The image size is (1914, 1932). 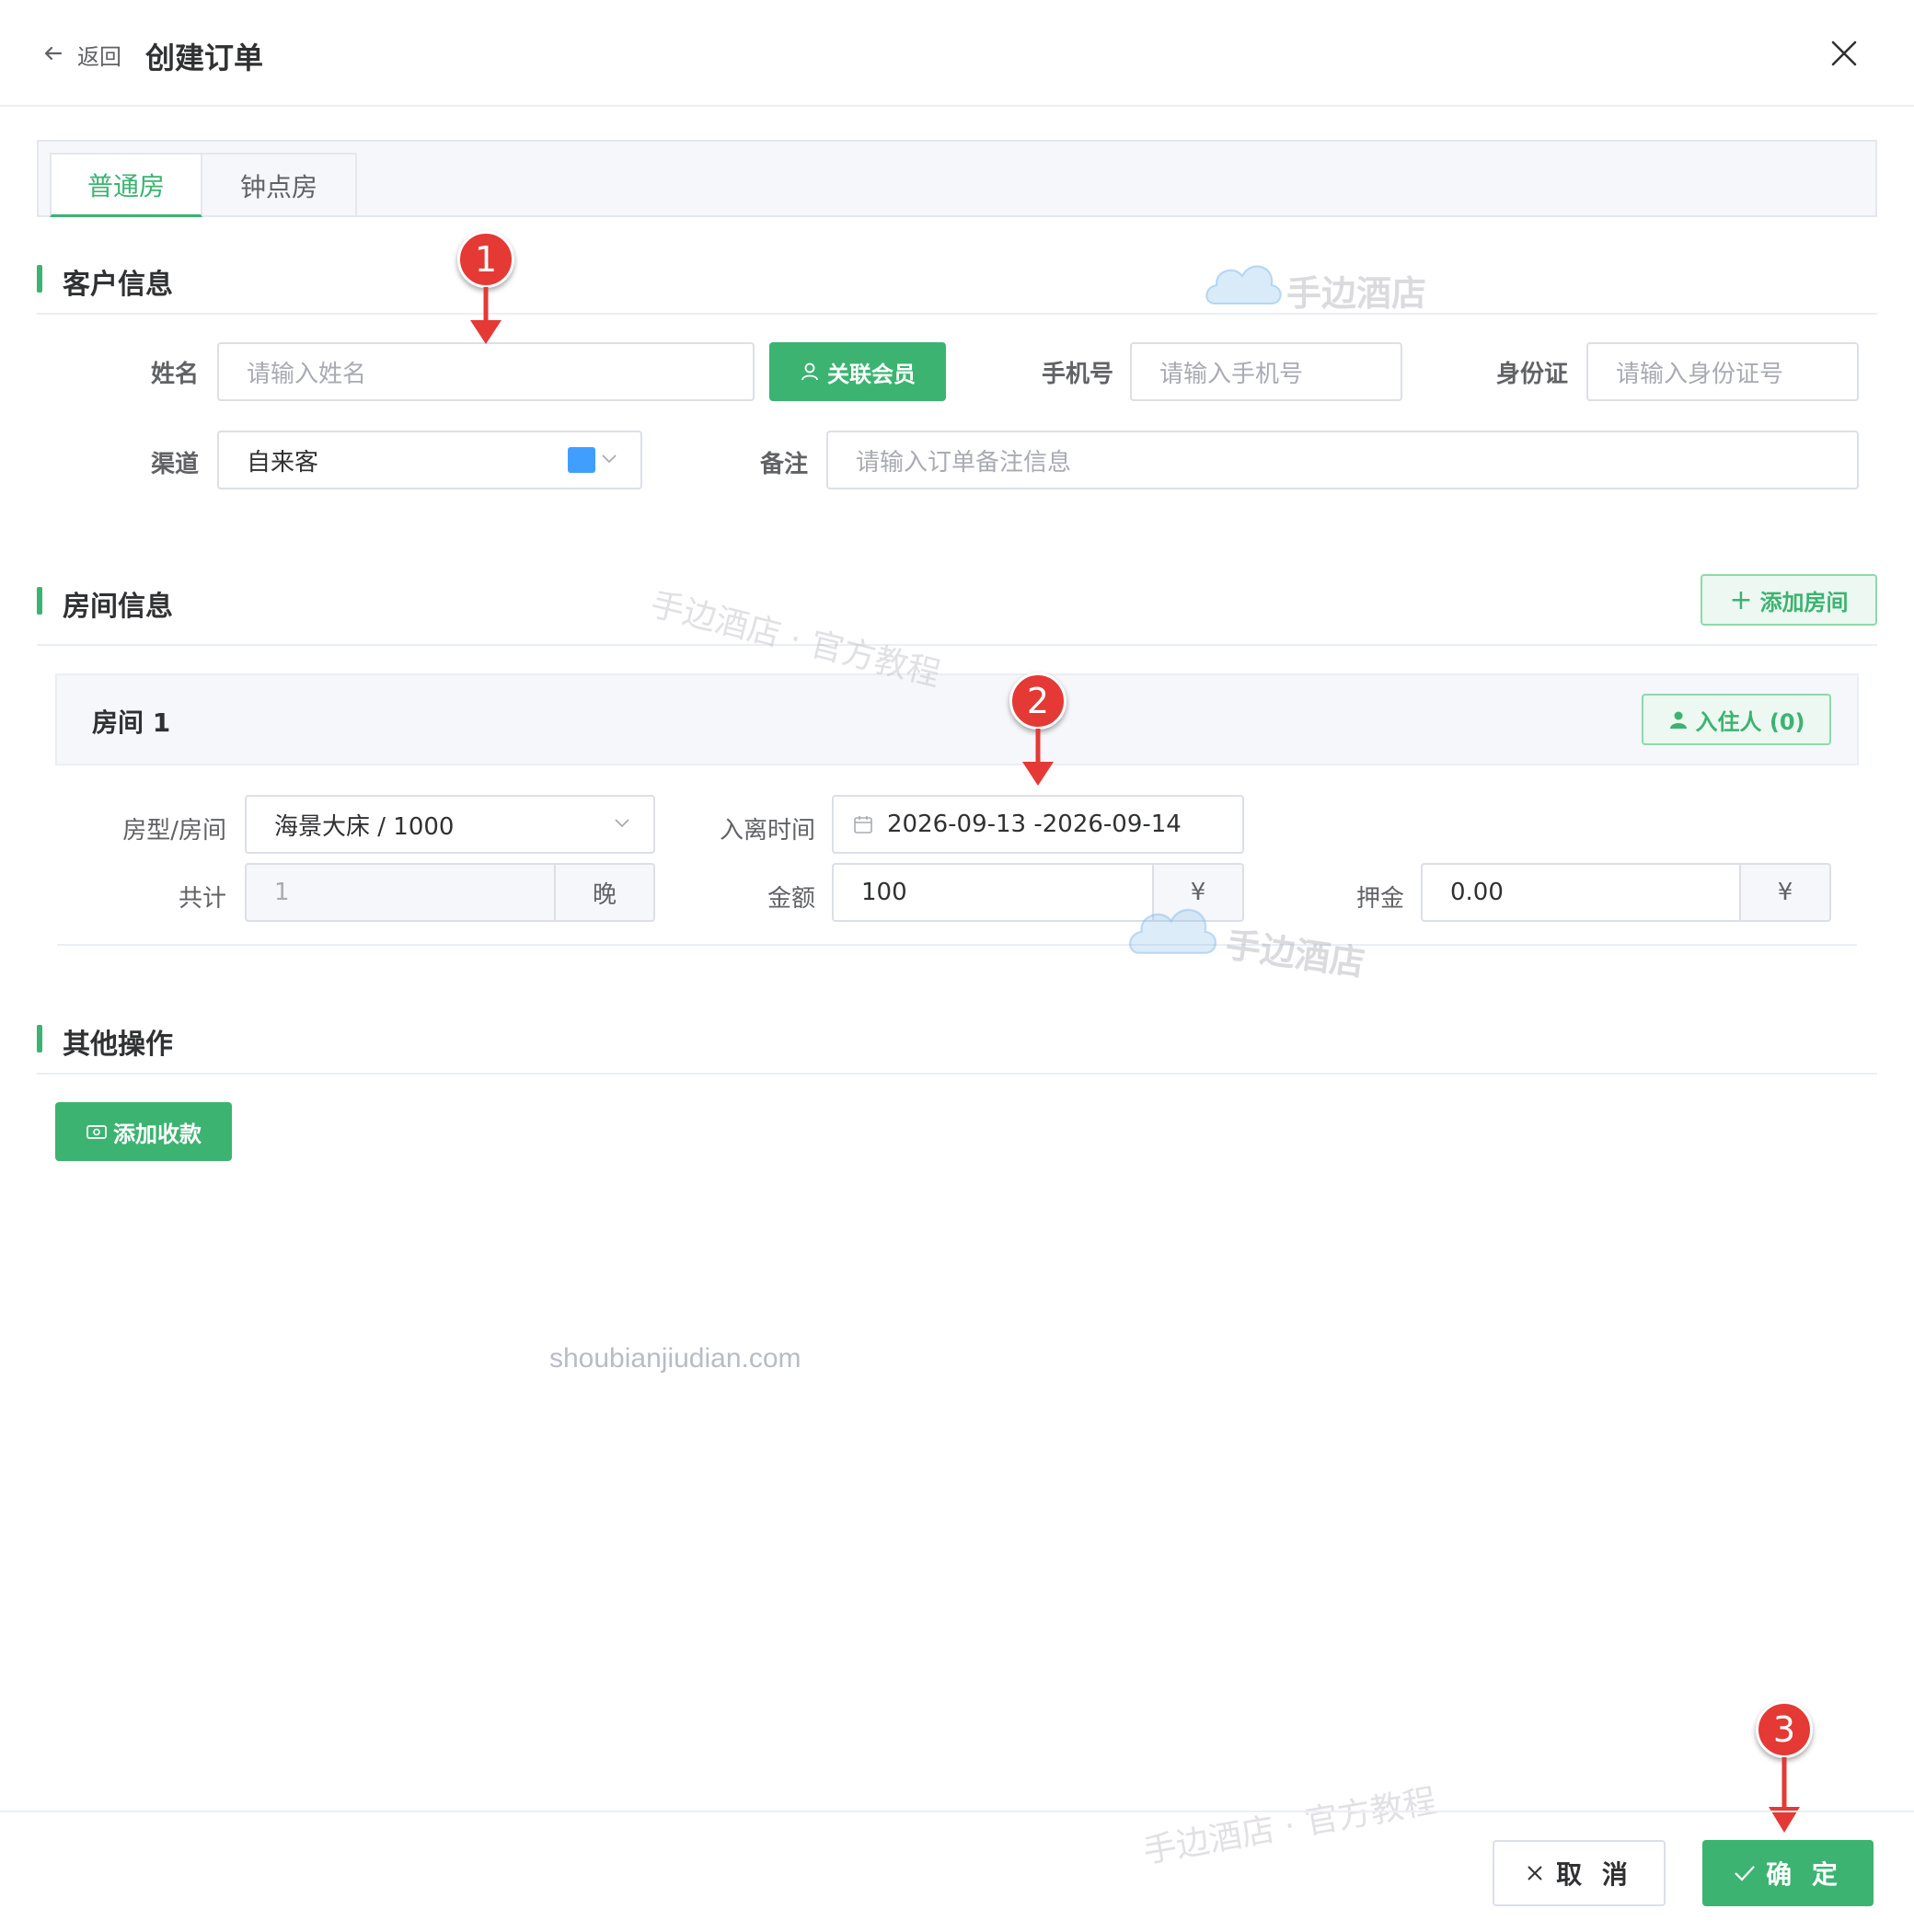 What do you see at coordinates (1804, 1874) in the screenshot?
I see `confirm-label: 确 定` at bounding box center [1804, 1874].